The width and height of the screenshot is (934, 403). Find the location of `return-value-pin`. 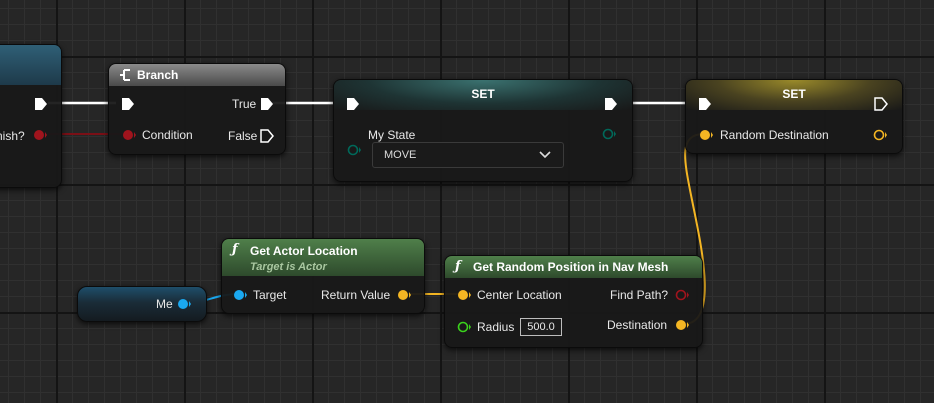

return-value-pin is located at coordinates (404, 295).